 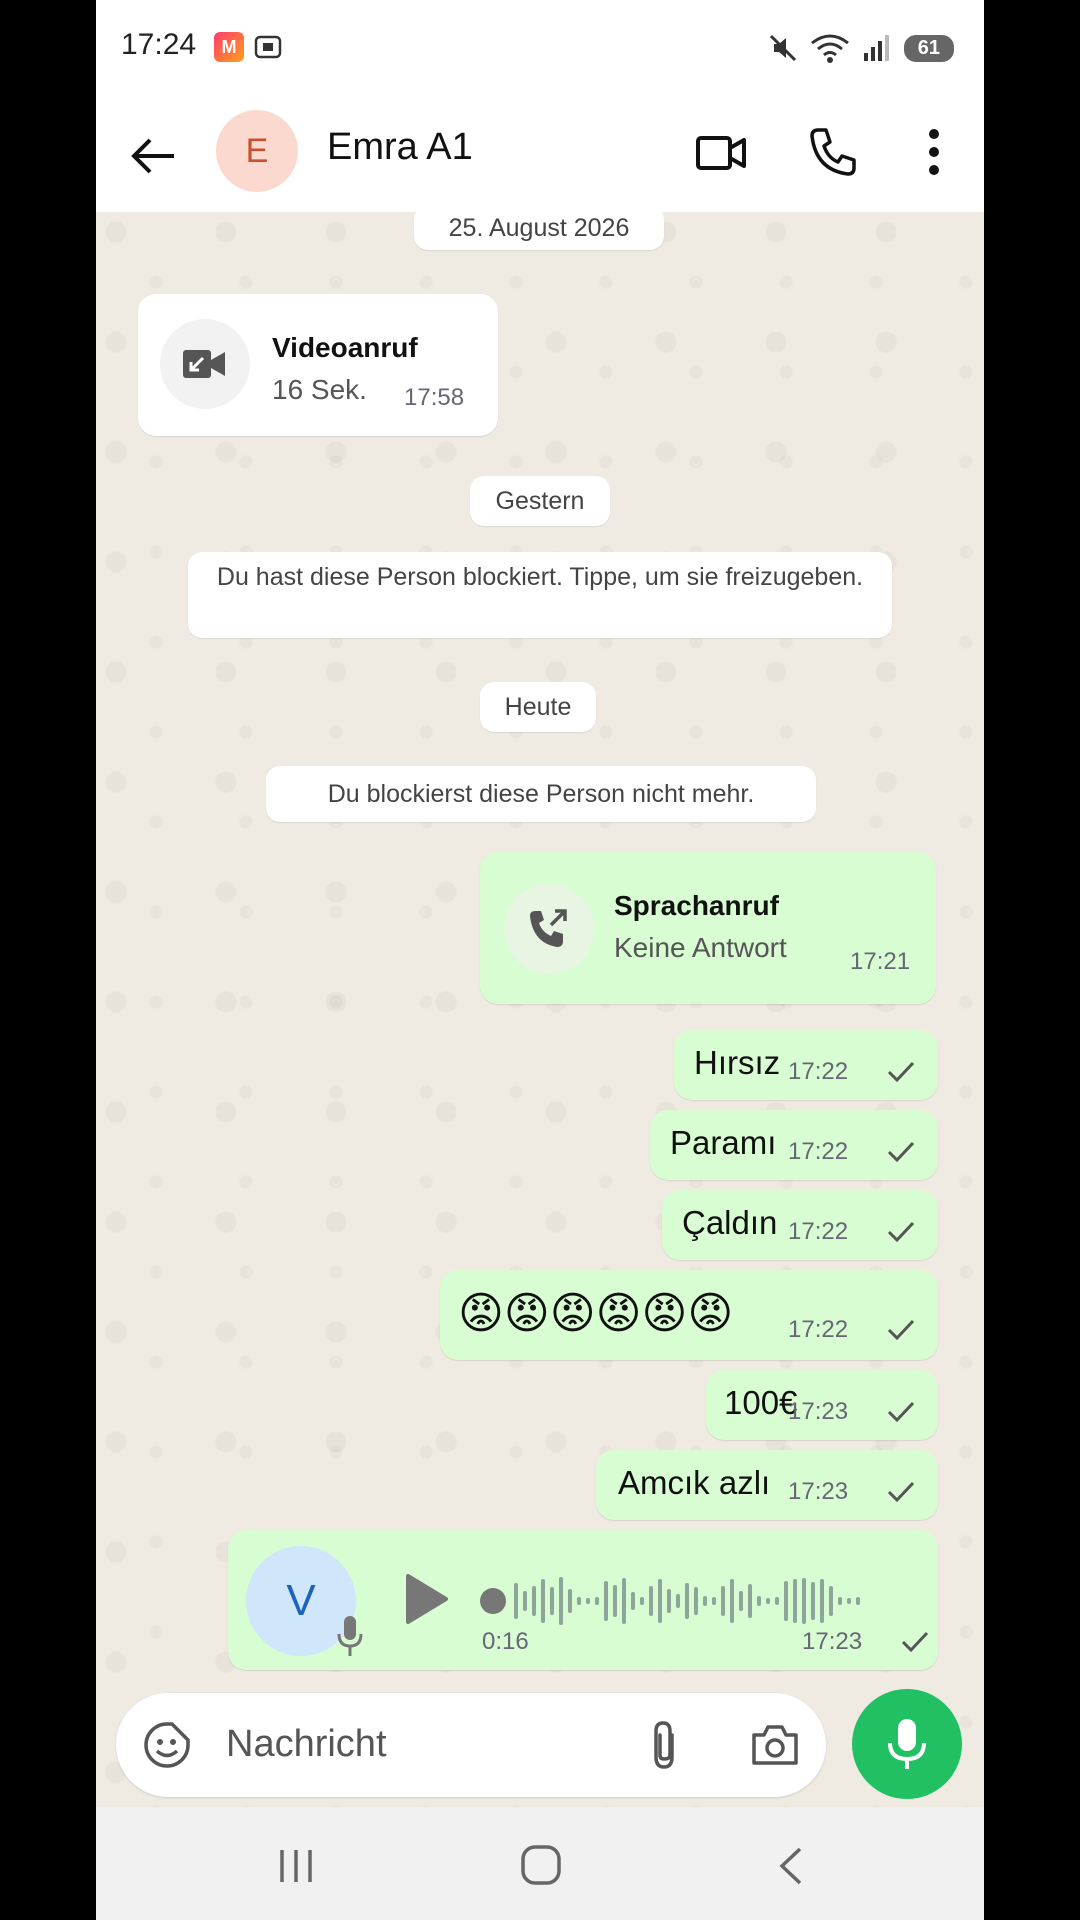 I want to click on status-time: 17:24, so click(x=159, y=44).